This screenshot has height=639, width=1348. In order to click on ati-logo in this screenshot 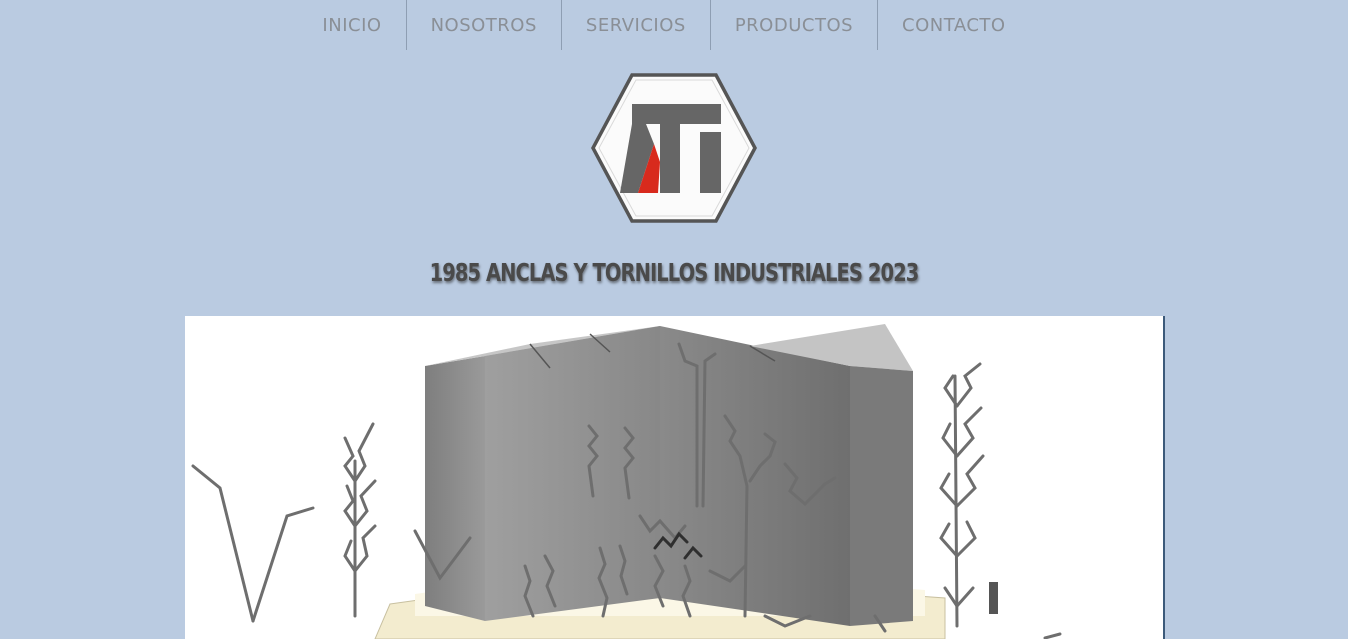, I will do `click(674, 148)`.